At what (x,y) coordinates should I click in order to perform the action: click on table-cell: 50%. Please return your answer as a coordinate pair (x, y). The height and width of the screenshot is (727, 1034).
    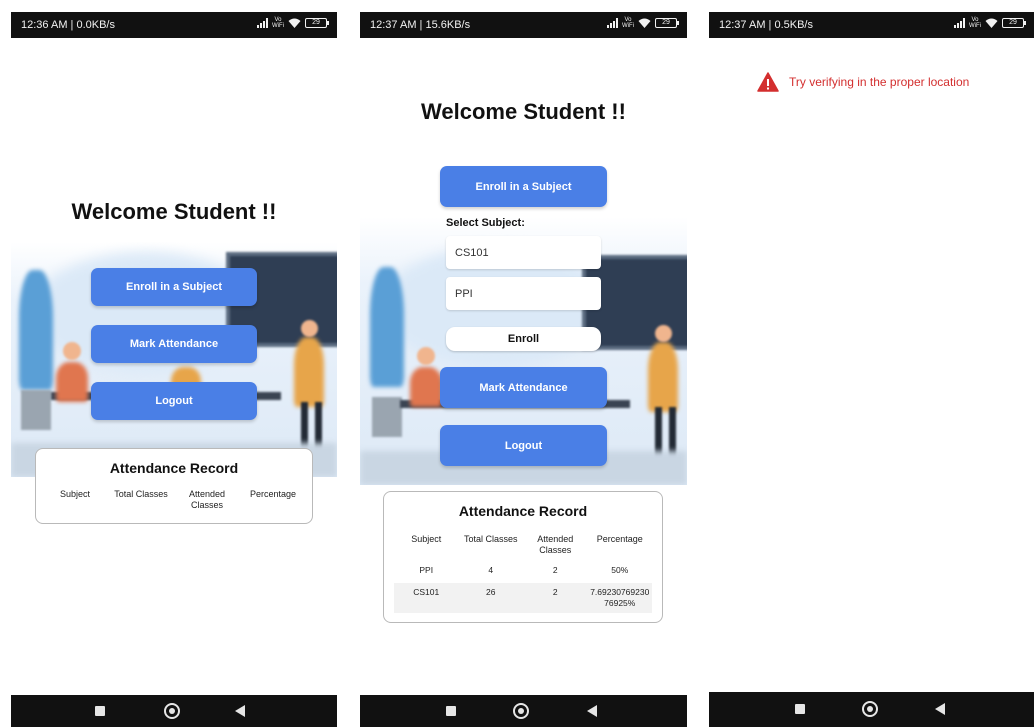
    Looking at the image, I should click on (620, 570).